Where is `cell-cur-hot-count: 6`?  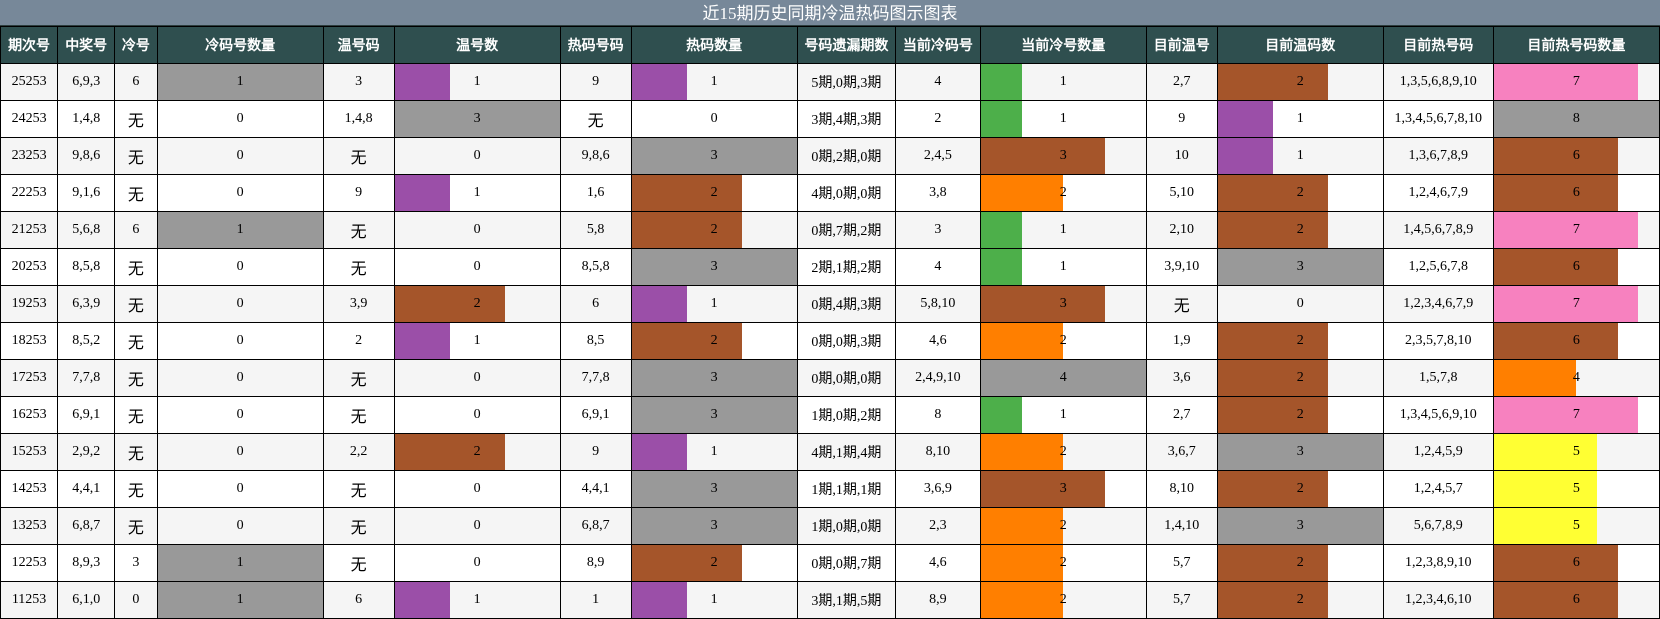
cell-cur-hot-count: 6 is located at coordinates (1576, 341).